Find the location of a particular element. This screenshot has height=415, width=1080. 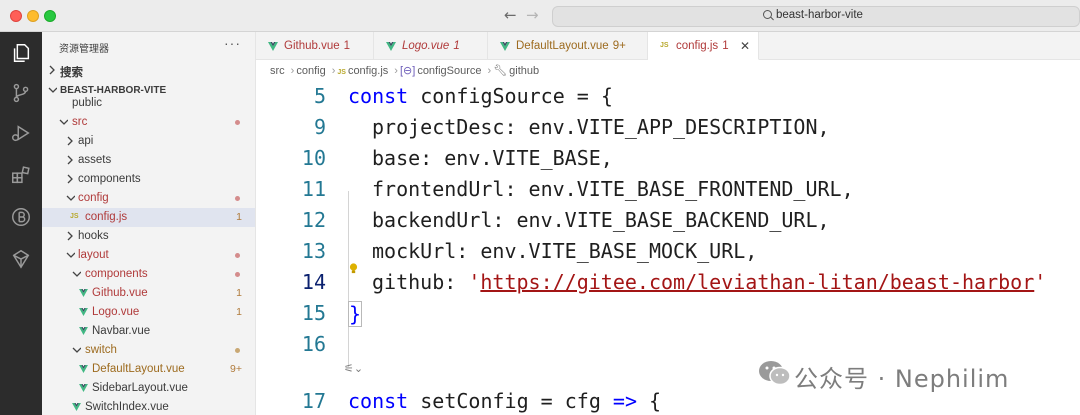

breadcrumb-item: github is located at coordinates (524, 71).